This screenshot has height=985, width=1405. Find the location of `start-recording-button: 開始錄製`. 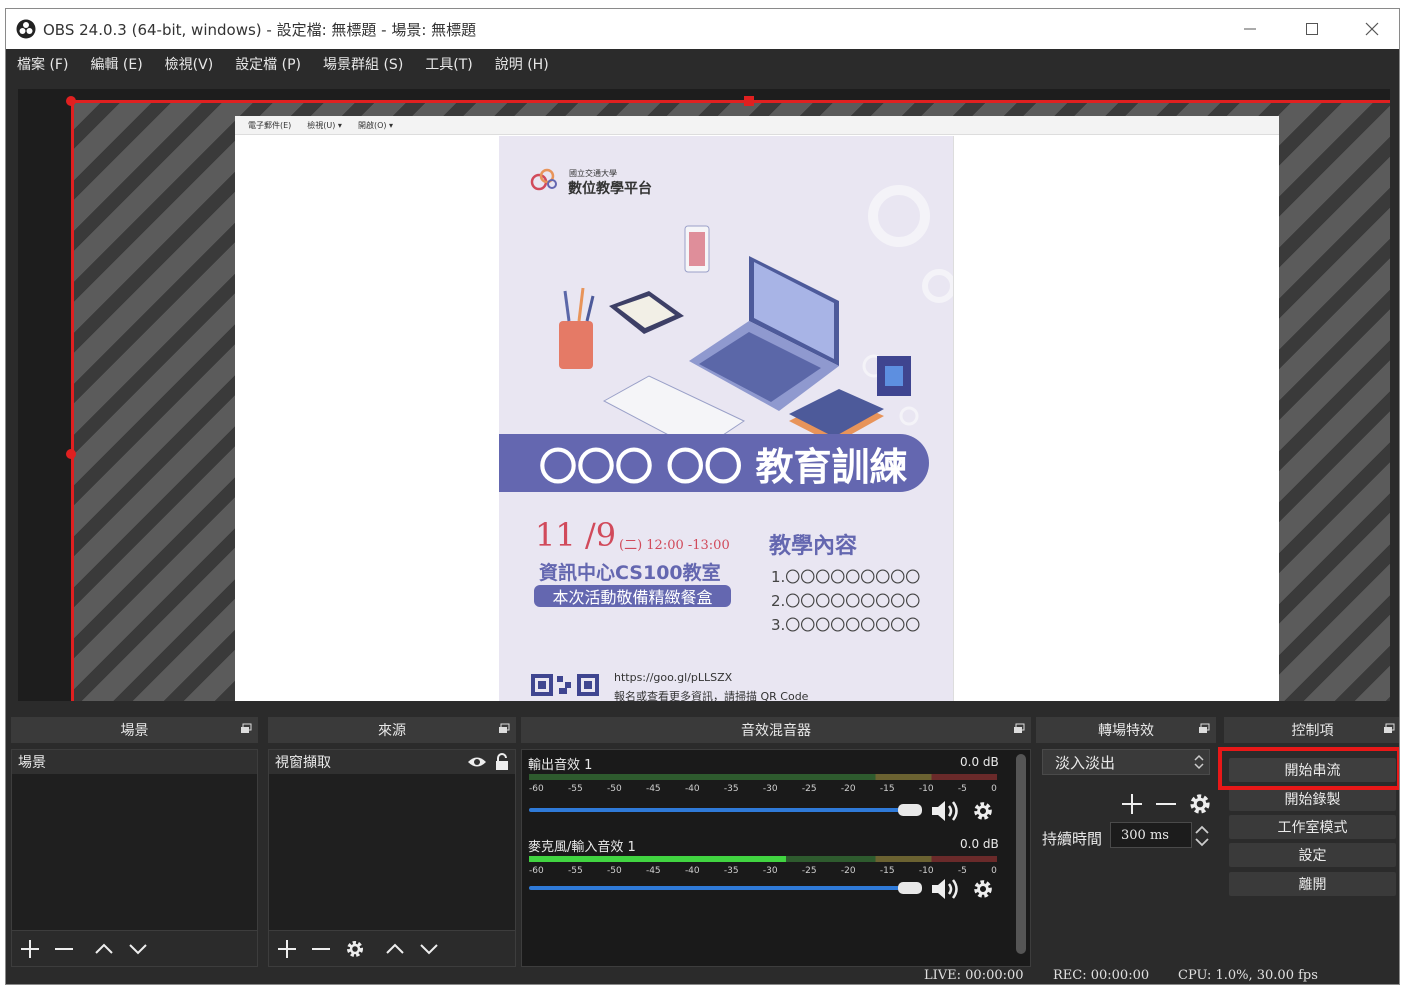

start-recording-button: 開始錄製 is located at coordinates (1312, 799).